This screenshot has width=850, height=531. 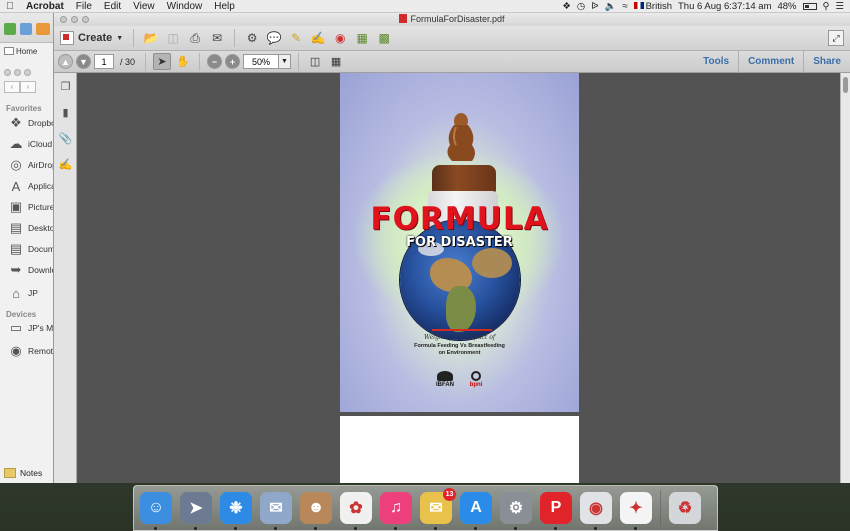 I want to click on menu-app-name: Acrobat, so click(x=45, y=6).